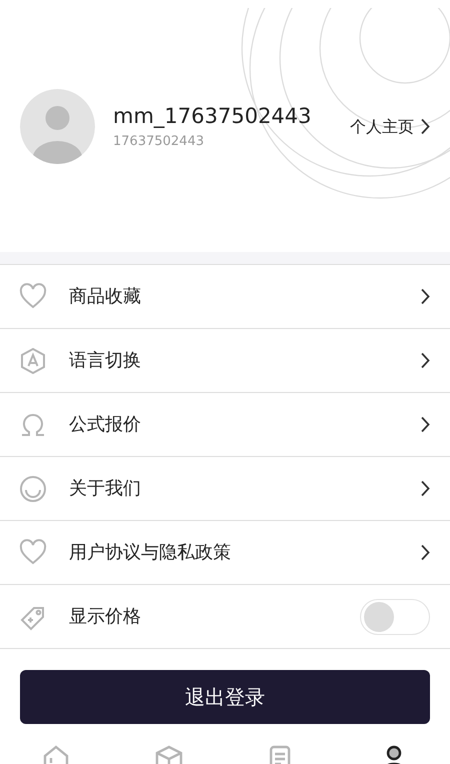  I want to click on setting-label: 显示价格, so click(105, 617).